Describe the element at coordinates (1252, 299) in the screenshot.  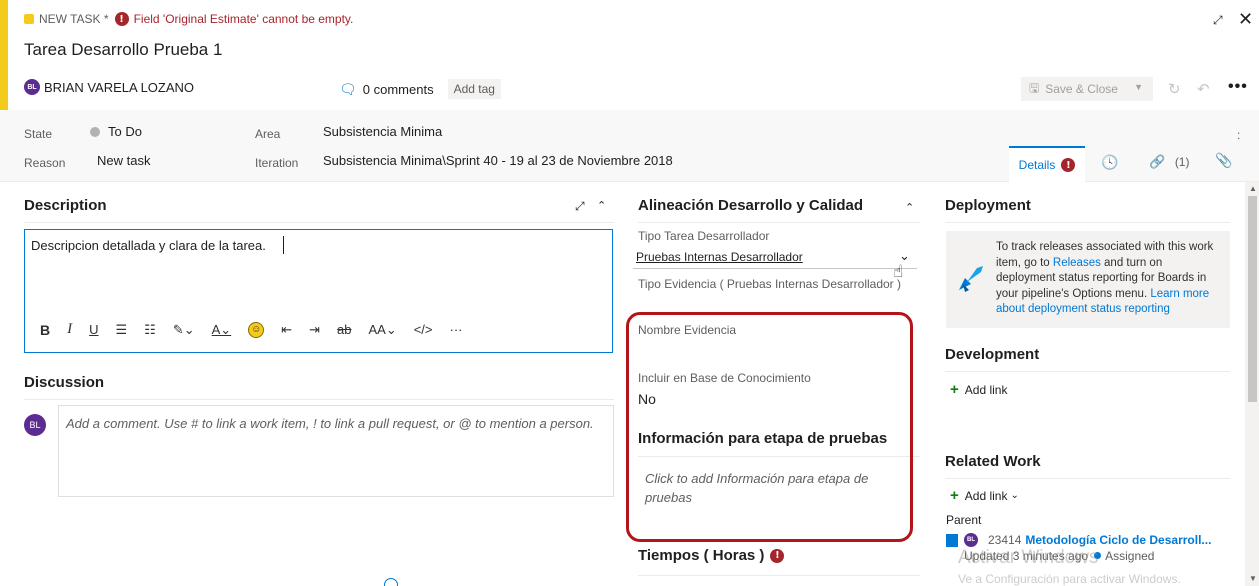
I see `scrollbar-thumb` at that location.